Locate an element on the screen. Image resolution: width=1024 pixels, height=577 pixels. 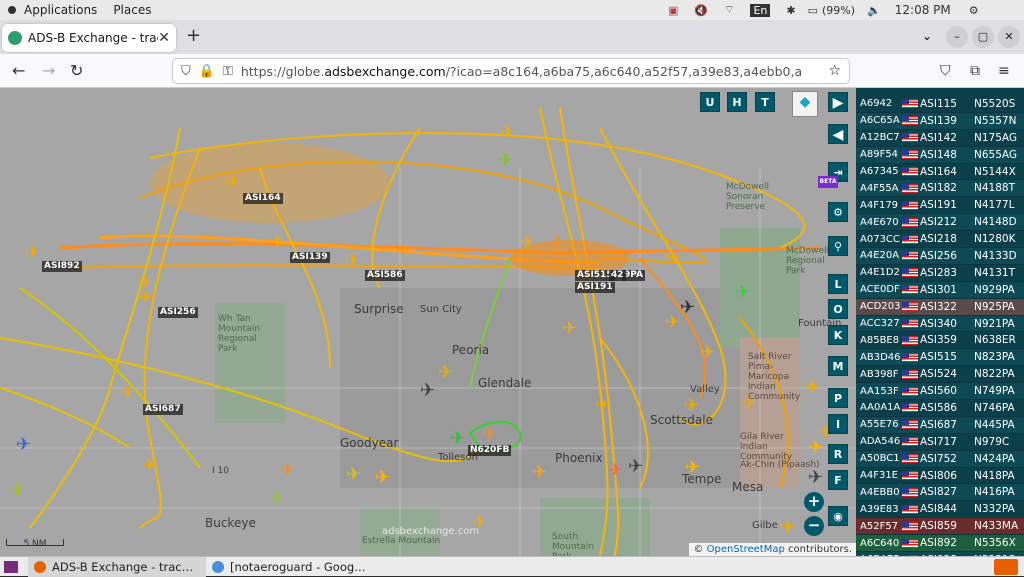
zoom-out-button: − is located at coordinates (814, 526).